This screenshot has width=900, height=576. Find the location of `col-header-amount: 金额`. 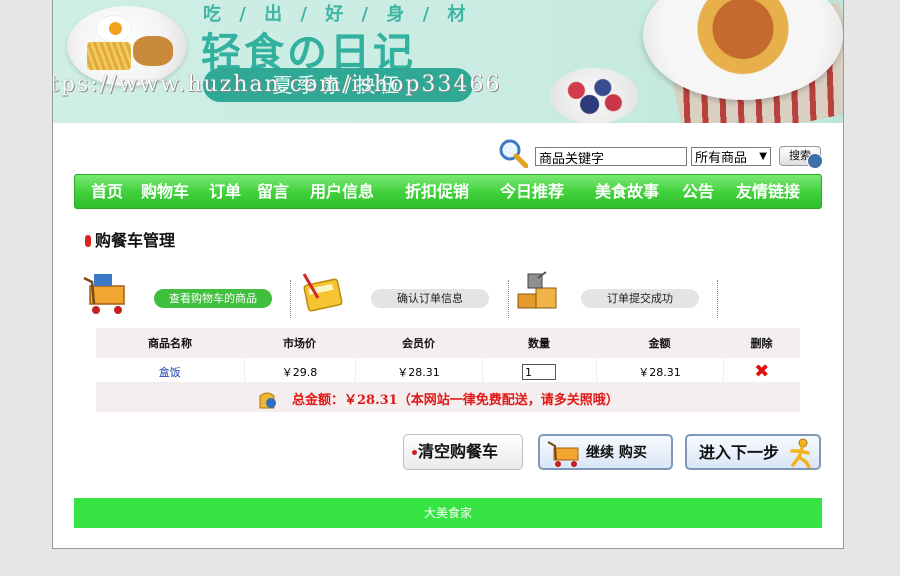

col-header-amount: 金额 is located at coordinates (659, 343).